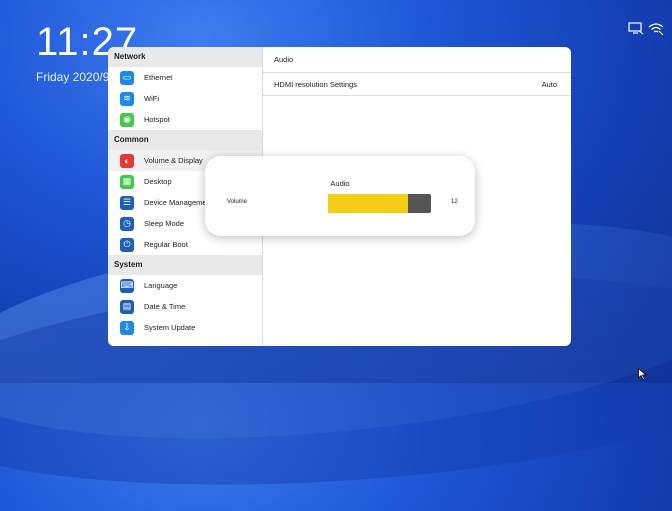 Image resolution: width=672 pixels, height=511 pixels. What do you see at coordinates (237, 202) in the screenshot?
I see `volume-label: Volume` at bounding box center [237, 202].